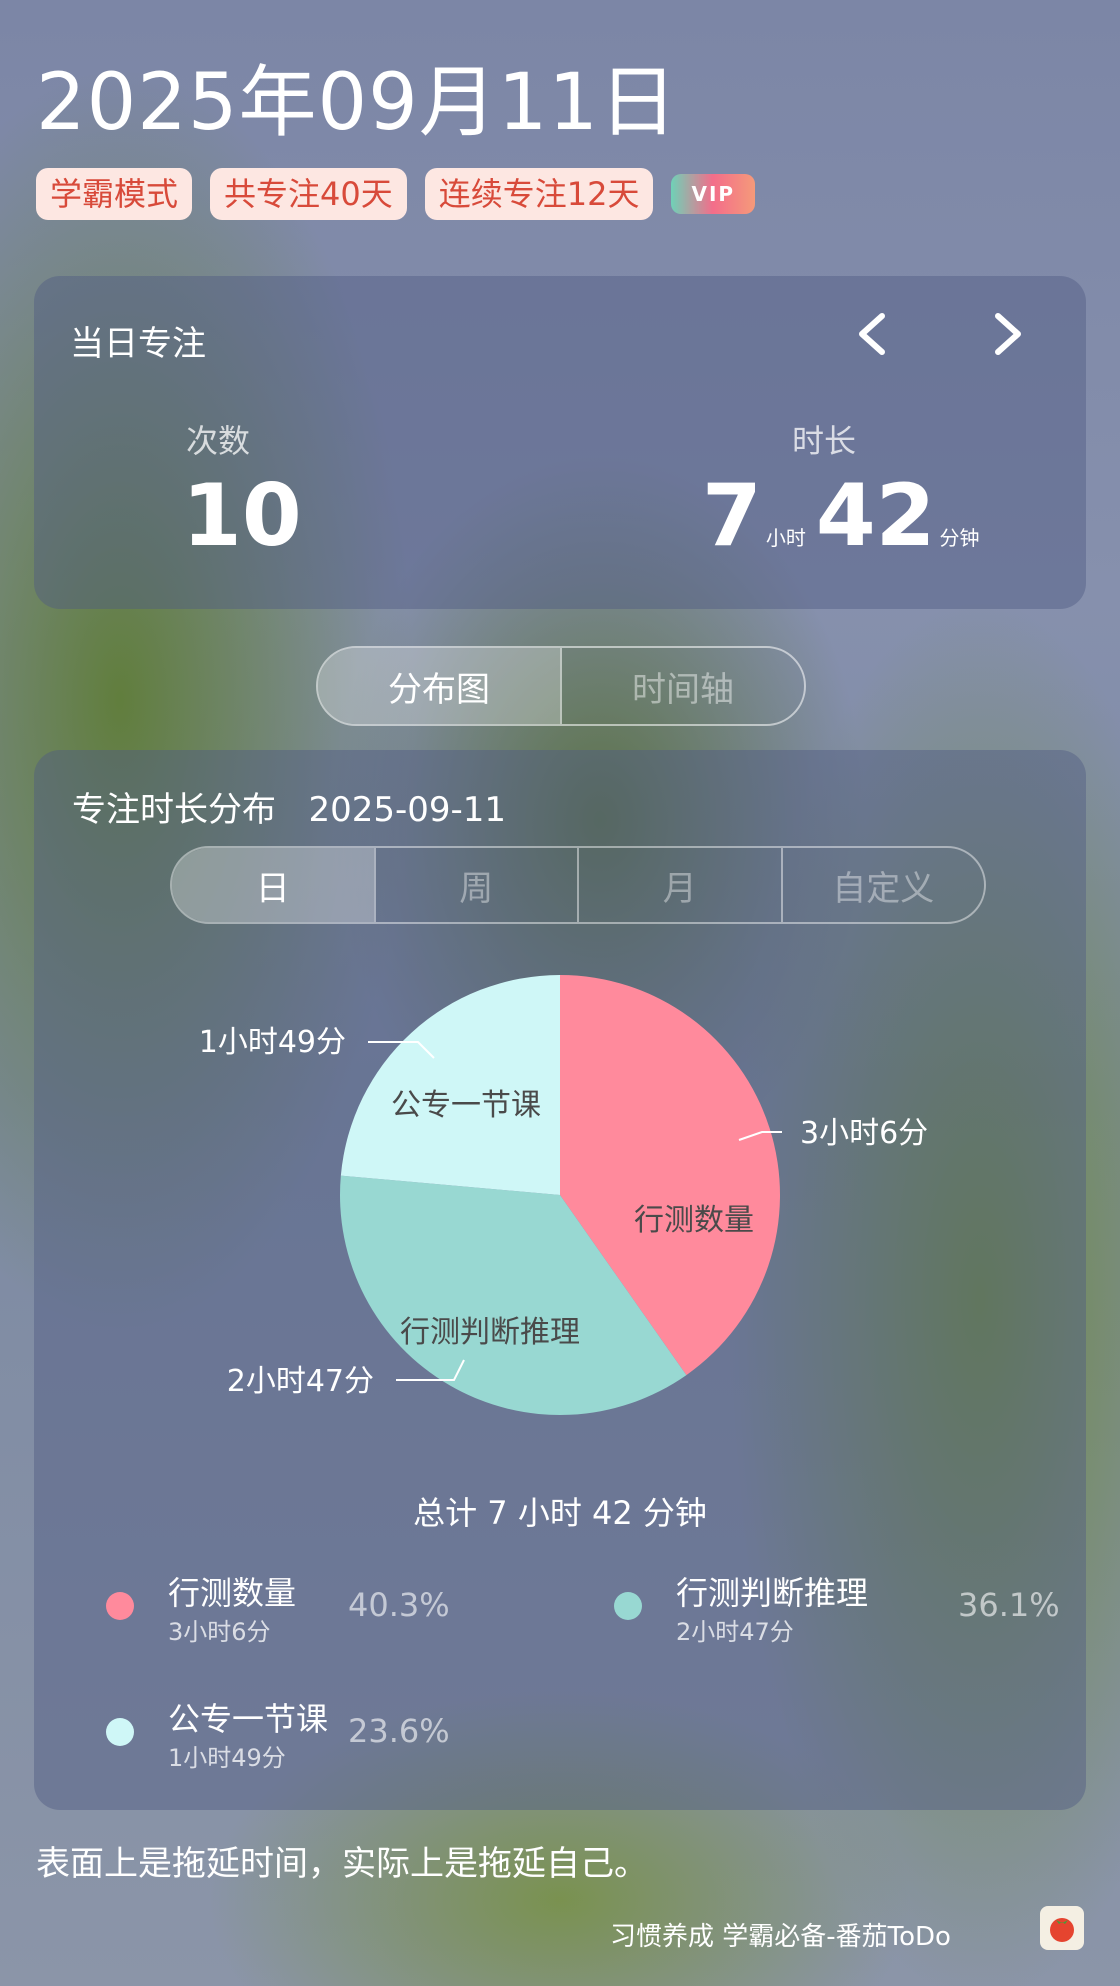  What do you see at coordinates (1008, 334) in the screenshot?
I see `chevron-right-icon` at bounding box center [1008, 334].